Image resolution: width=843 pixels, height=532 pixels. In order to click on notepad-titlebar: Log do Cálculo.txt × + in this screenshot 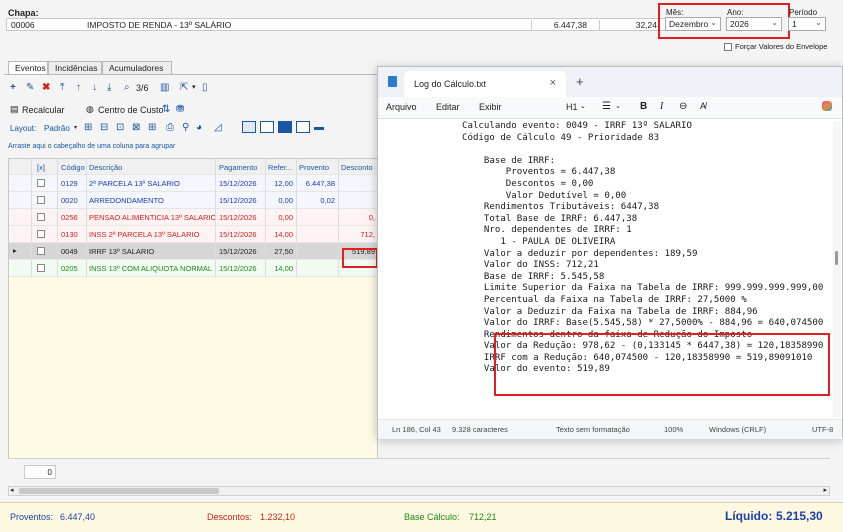, I will do `click(610, 82)`.